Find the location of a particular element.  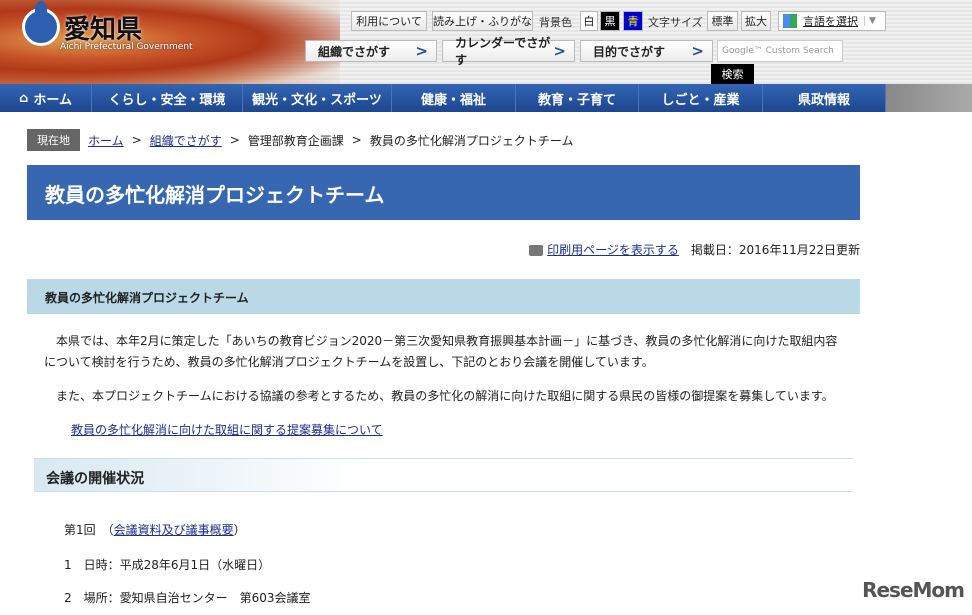

font-standard-button: 標準 is located at coordinates (722, 21).